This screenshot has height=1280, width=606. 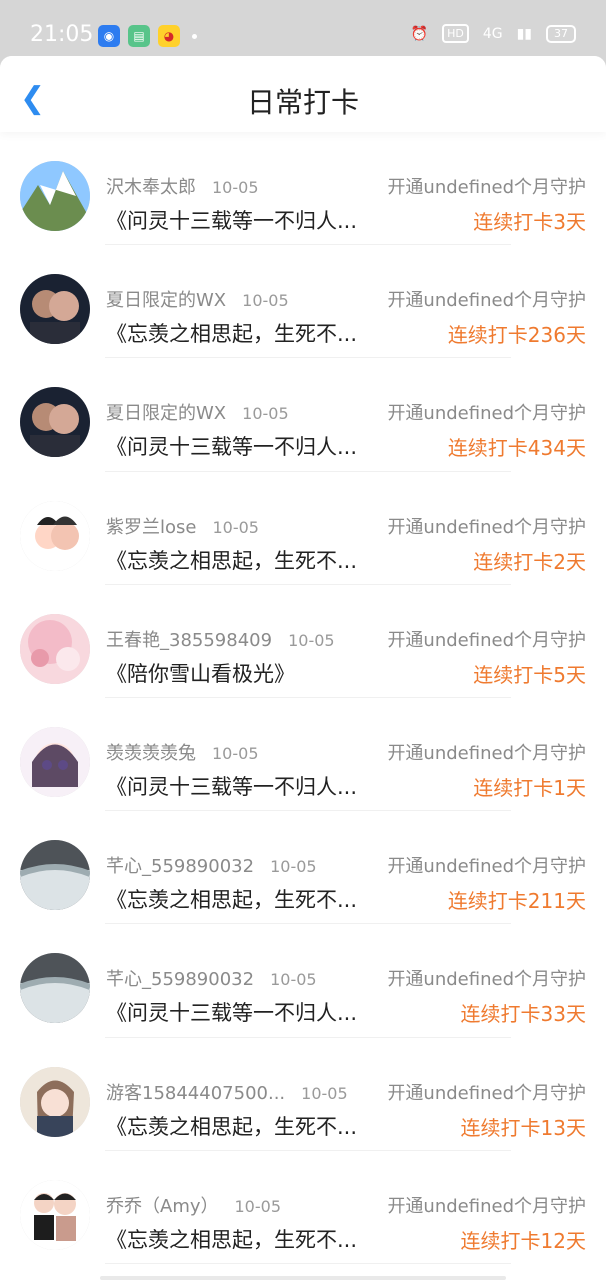 What do you see at coordinates (220, 640) in the screenshot?
I see `user-name: 王春艳_385598409 10-05` at bounding box center [220, 640].